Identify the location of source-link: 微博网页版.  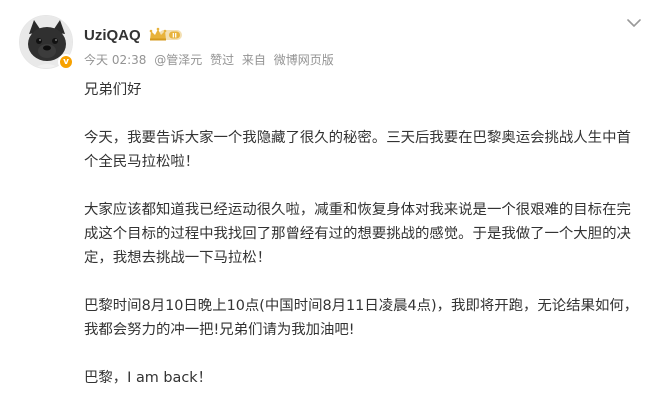
(304, 60).